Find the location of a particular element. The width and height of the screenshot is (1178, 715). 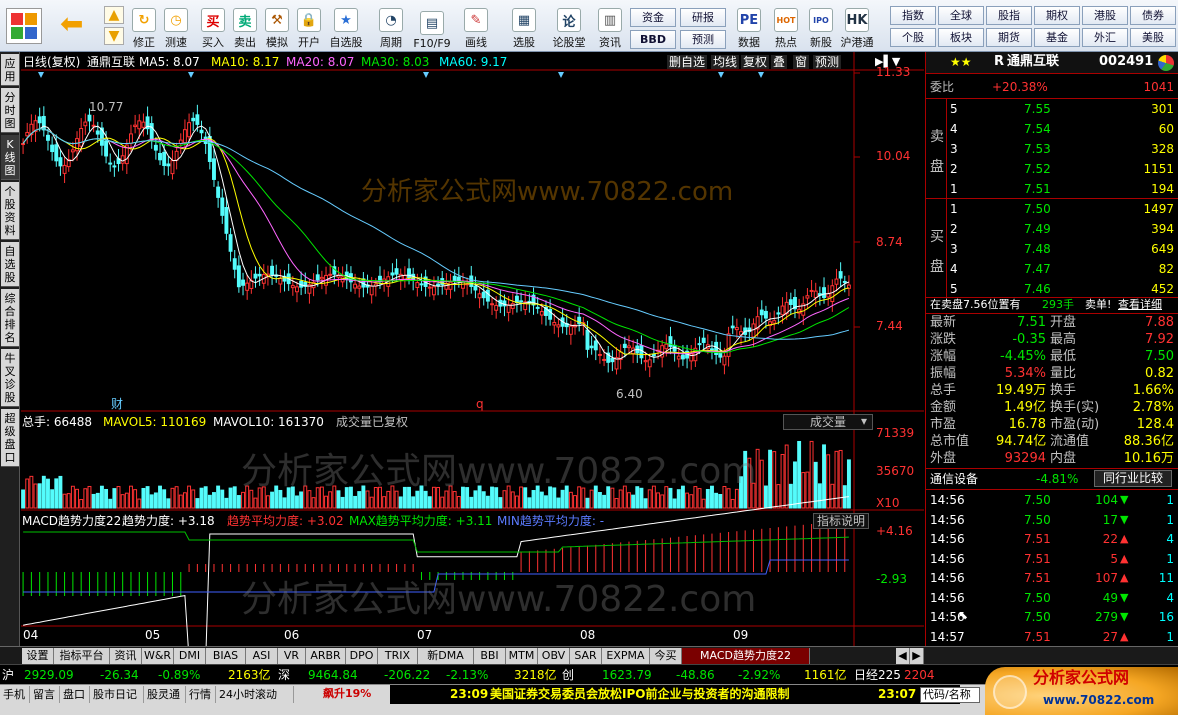

indicator-tab-5: BIAS is located at coordinates (226, 656).